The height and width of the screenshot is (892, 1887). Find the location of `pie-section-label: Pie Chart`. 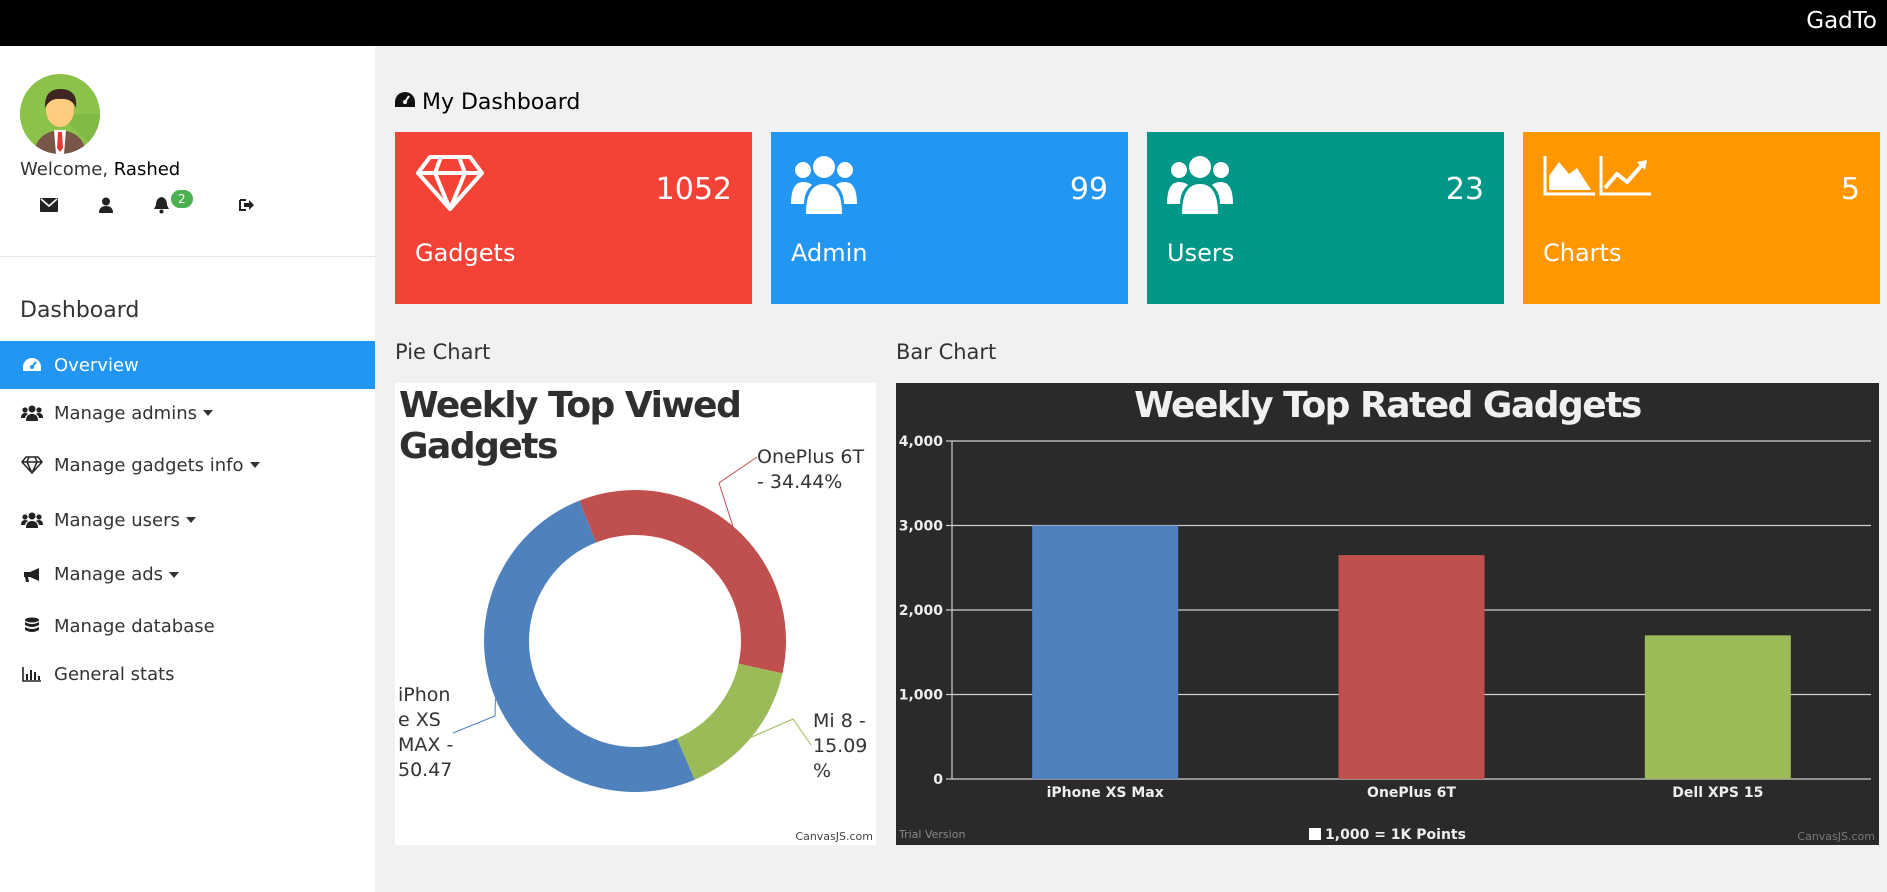

pie-section-label: Pie Chart is located at coordinates (443, 352).